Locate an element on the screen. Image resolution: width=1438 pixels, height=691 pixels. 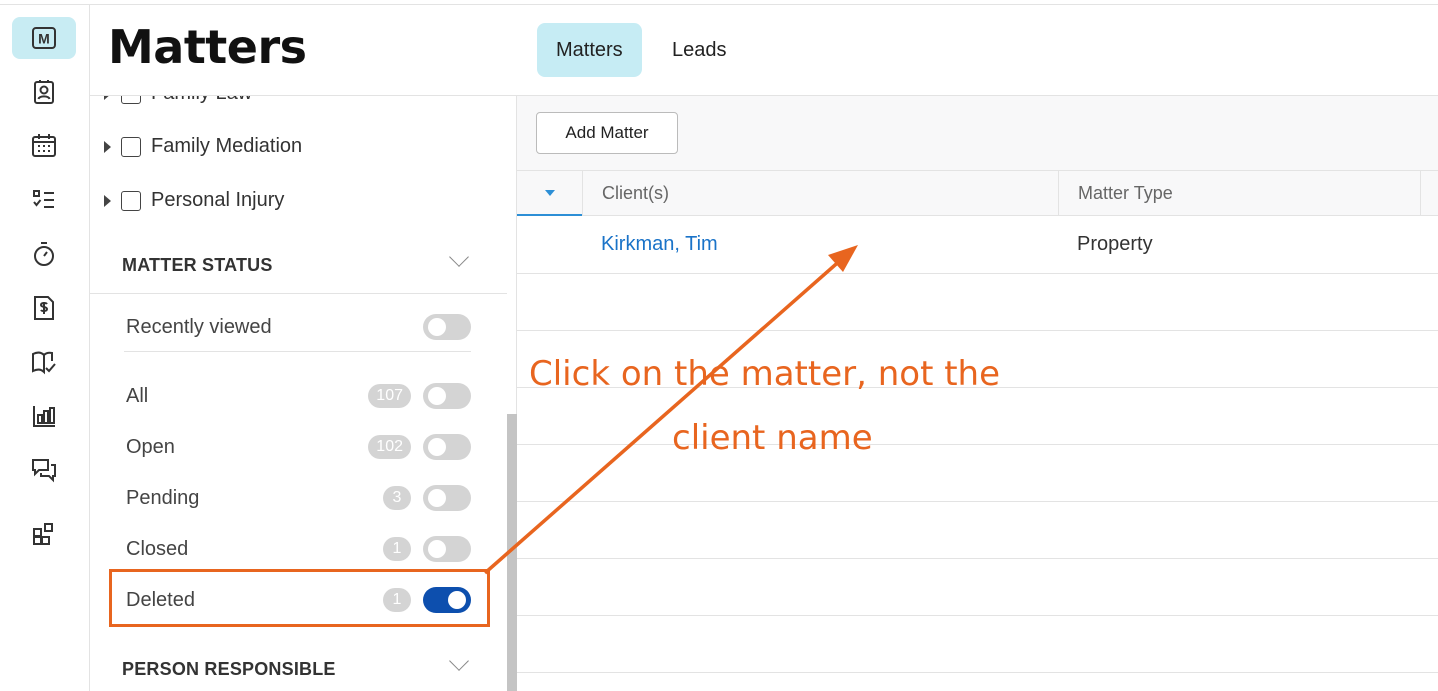
tree-item-personal-injury: Personal Injury is located at coordinates (194, 200).